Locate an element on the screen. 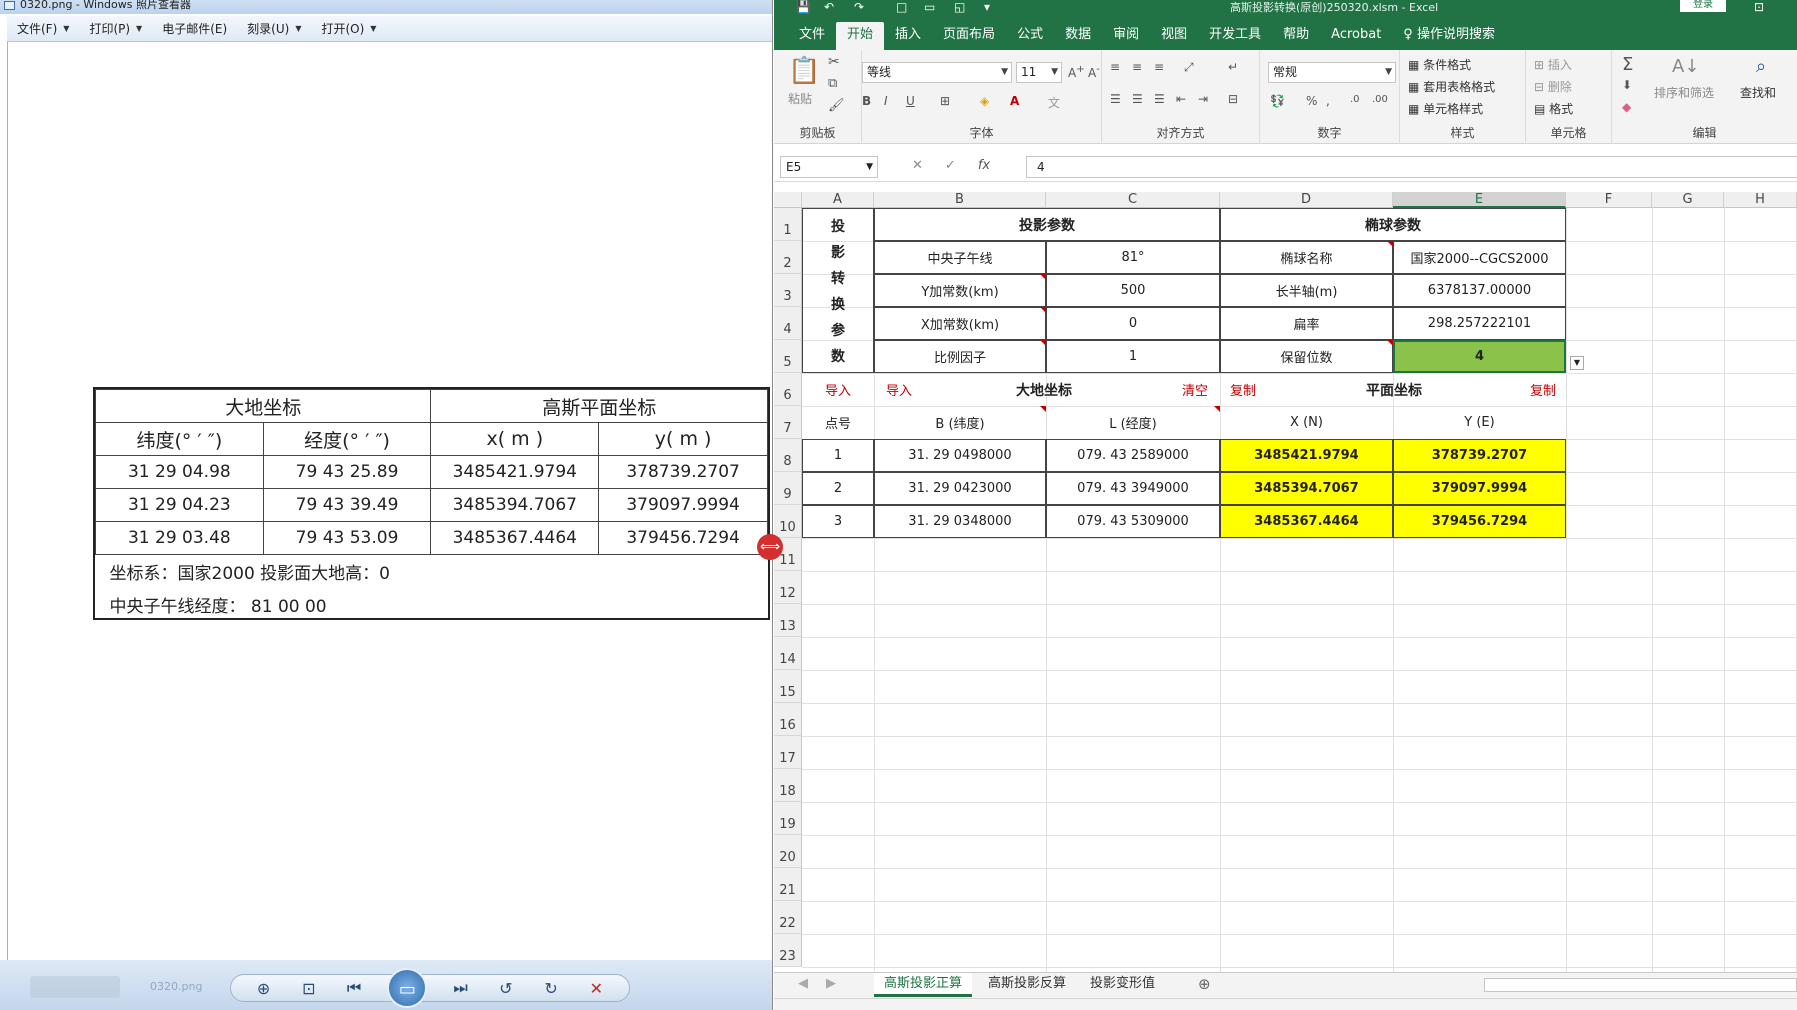  cell-c9: 079. 43 3949000 is located at coordinates (1133, 488).